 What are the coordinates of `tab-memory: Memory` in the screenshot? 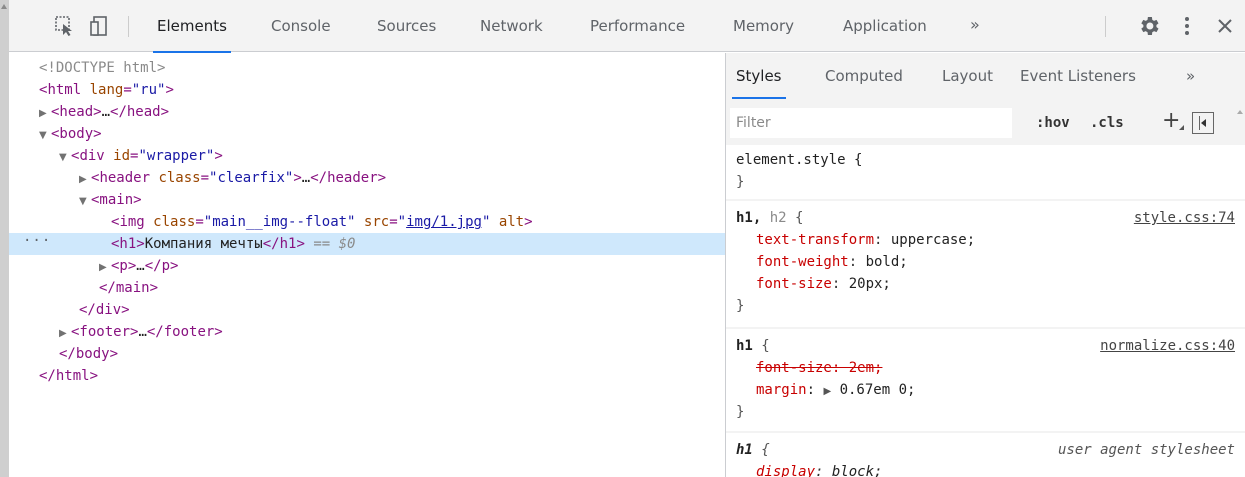 It's located at (763, 26).